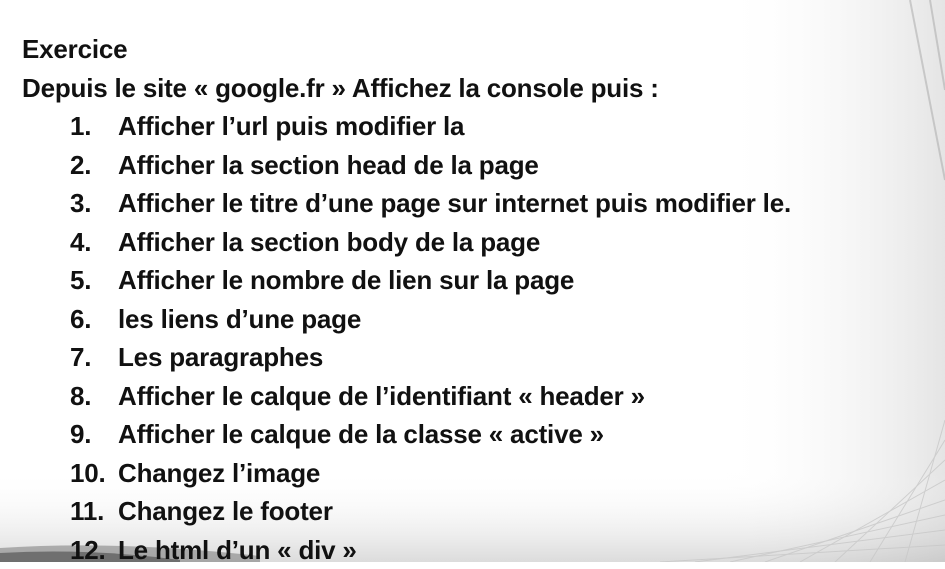 This screenshot has width=945, height=569. Describe the element at coordinates (94, 319) in the screenshot. I see `item-number: 6.` at that location.